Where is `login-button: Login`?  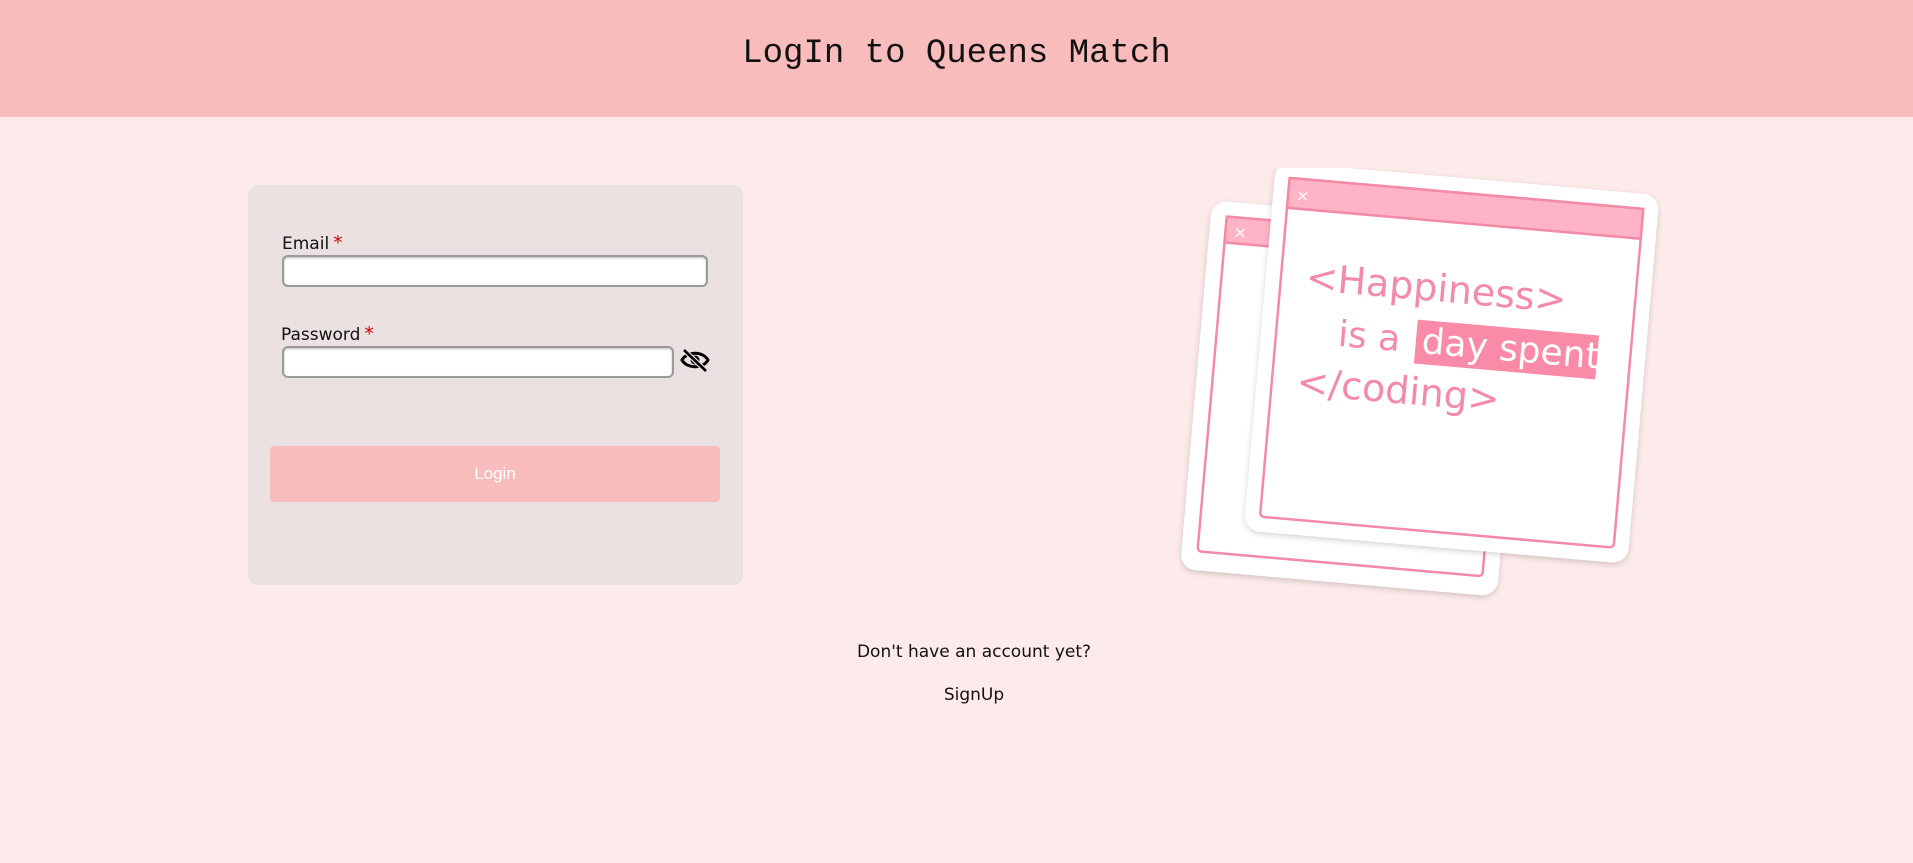 login-button: Login is located at coordinates (495, 474).